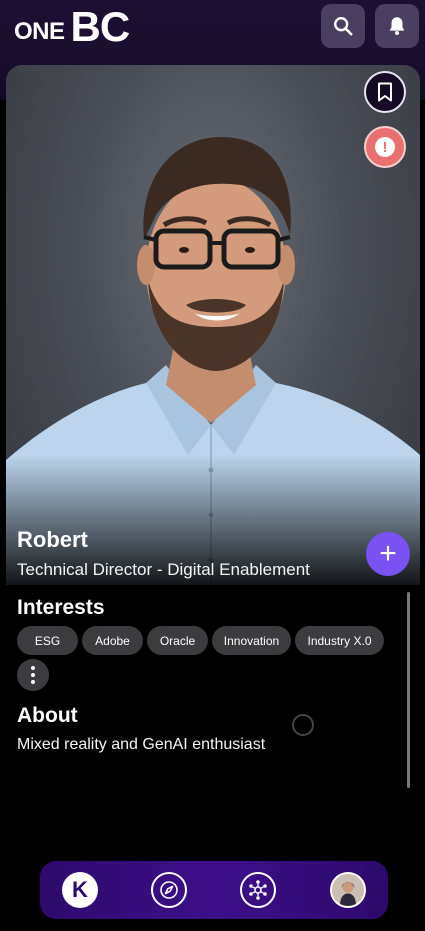  I want to click on notifications-button, so click(397, 26).